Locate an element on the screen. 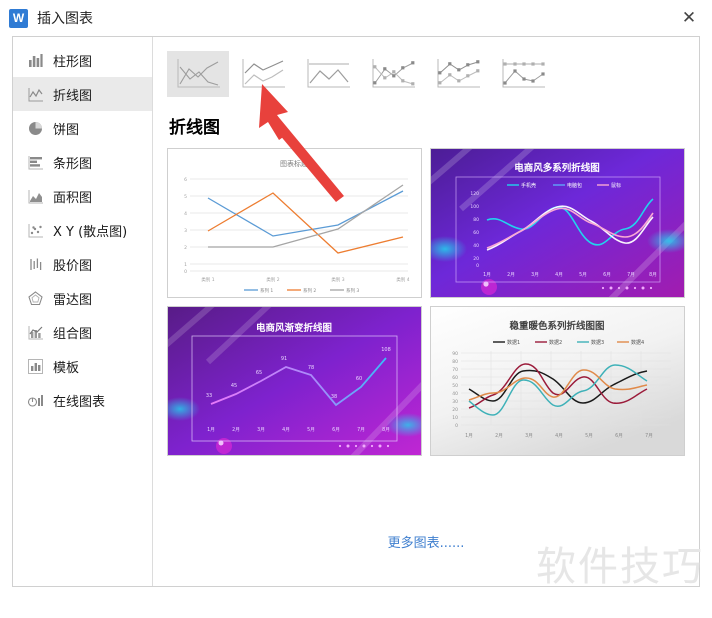 This screenshot has width=712, height=618. scatter-chart-icon is located at coordinates (35, 230).